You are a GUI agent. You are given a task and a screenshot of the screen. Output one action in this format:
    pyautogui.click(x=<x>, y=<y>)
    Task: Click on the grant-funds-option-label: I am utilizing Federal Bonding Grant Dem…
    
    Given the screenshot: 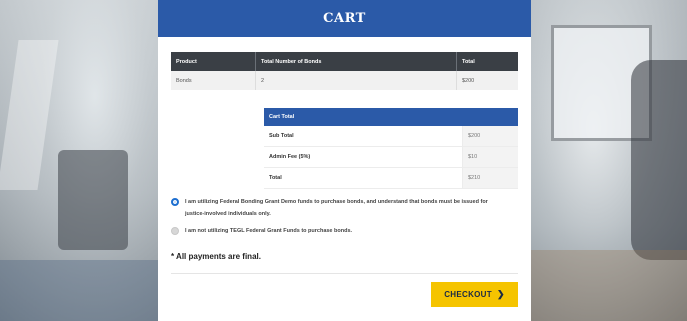 What is the action you would take?
    pyautogui.click(x=336, y=208)
    